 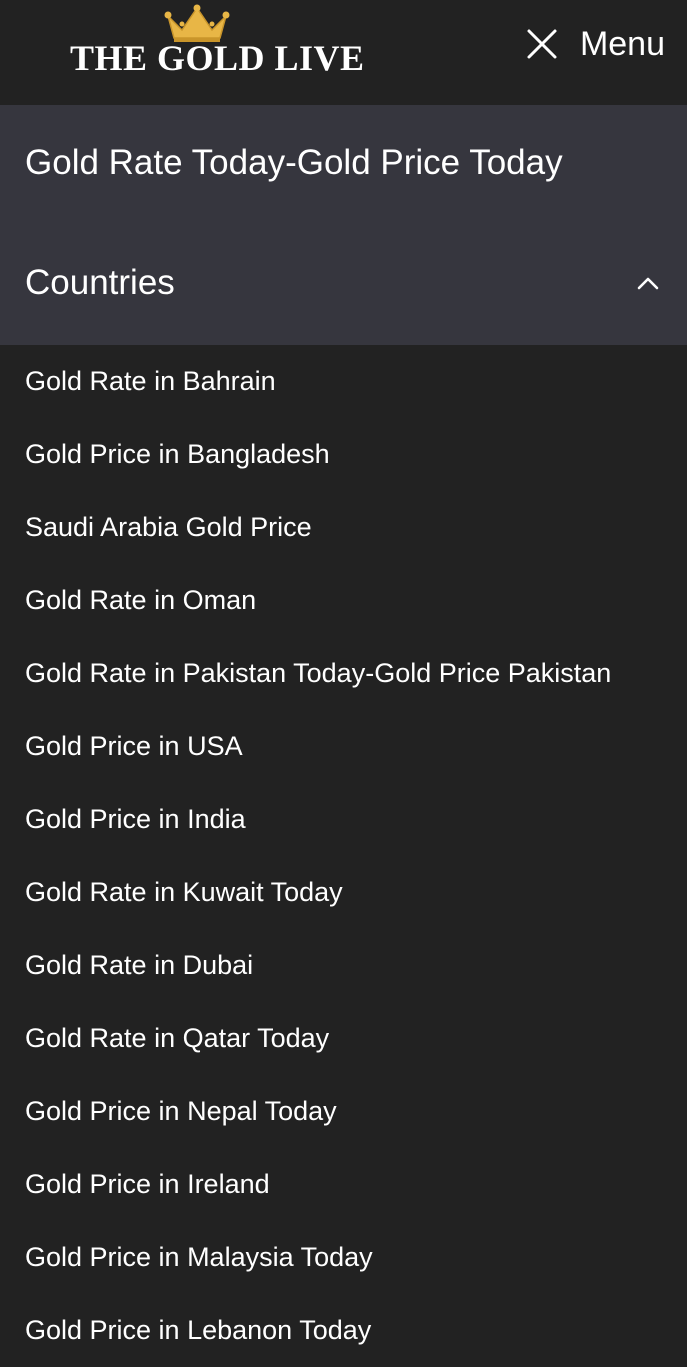 What do you see at coordinates (343, 454) in the screenshot?
I see `country-link-bangladesh: Gold Price in Bangladesh` at bounding box center [343, 454].